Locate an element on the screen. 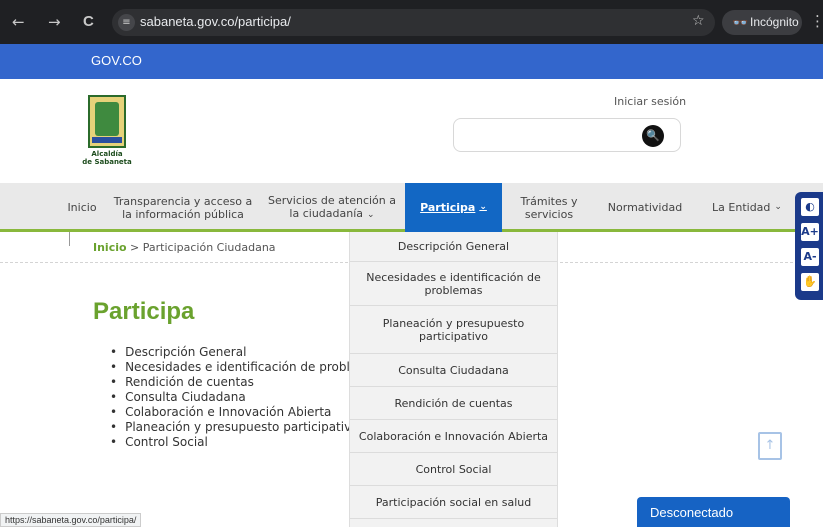 The height and width of the screenshot is (527, 823). incognito-label: Incógnito is located at coordinates (774, 22).